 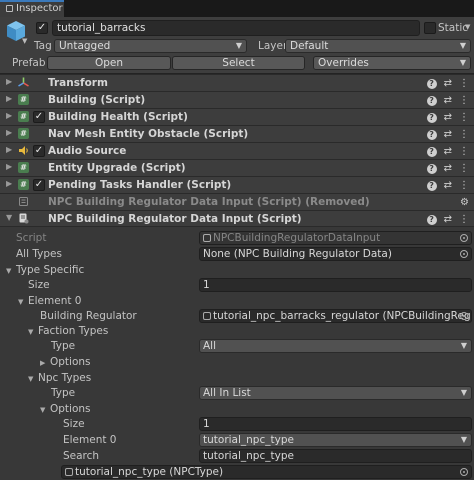 What do you see at coordinates (335, 456) in the screenshot?
I see `search-input: tutorial_npc_type` at bounding box center [335, 456].